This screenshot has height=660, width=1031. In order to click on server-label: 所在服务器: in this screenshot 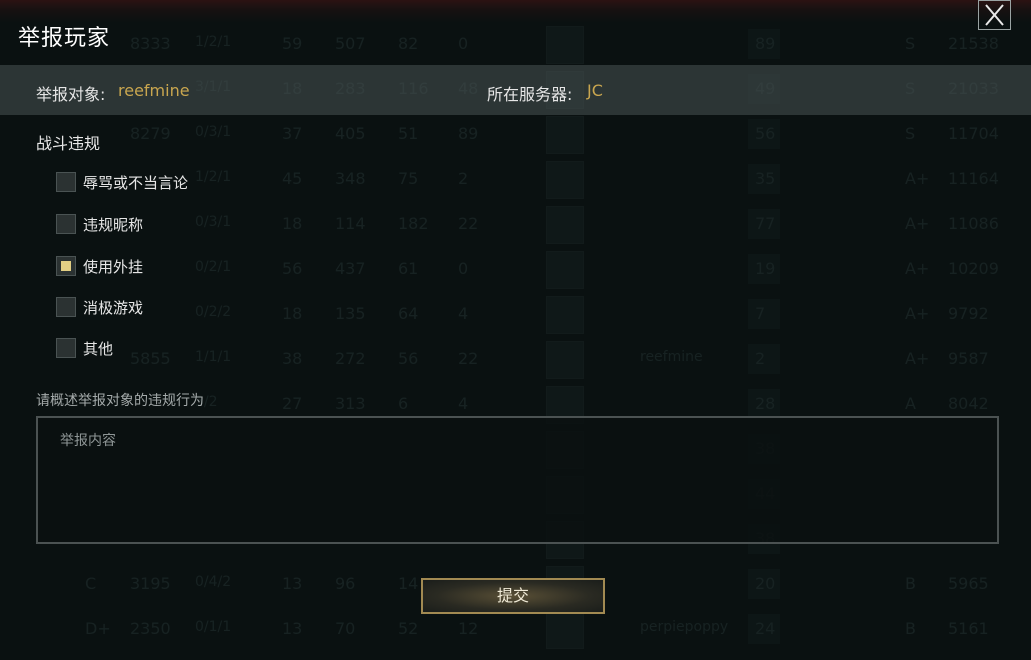, I will do `click(530, 94)`.